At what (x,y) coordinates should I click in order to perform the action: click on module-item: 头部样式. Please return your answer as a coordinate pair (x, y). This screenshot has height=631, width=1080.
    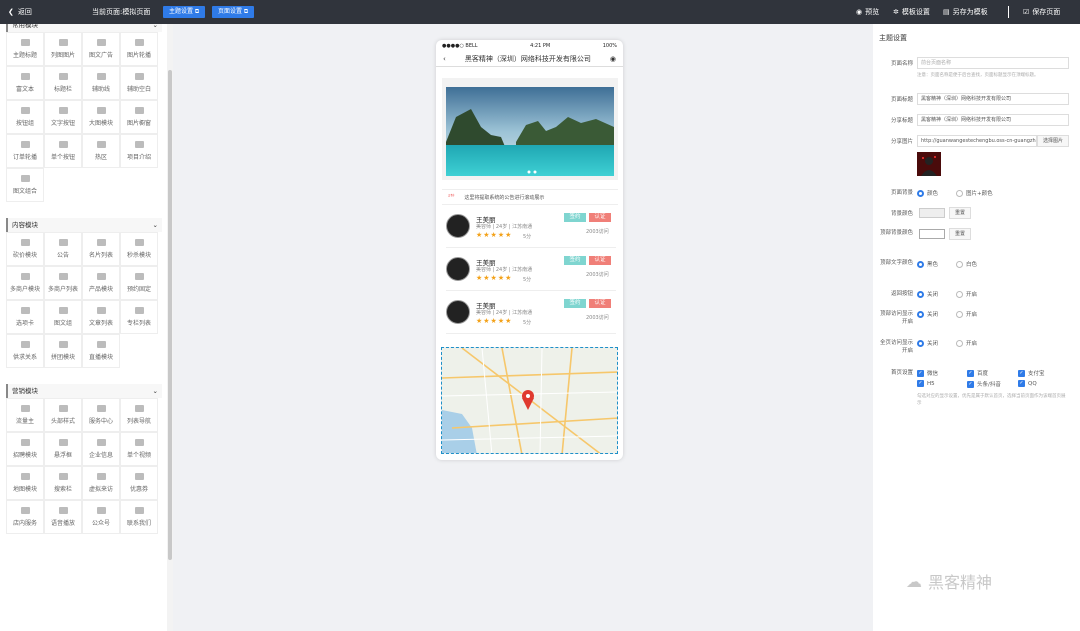
    Looking at the image, I should click on (63, 415).